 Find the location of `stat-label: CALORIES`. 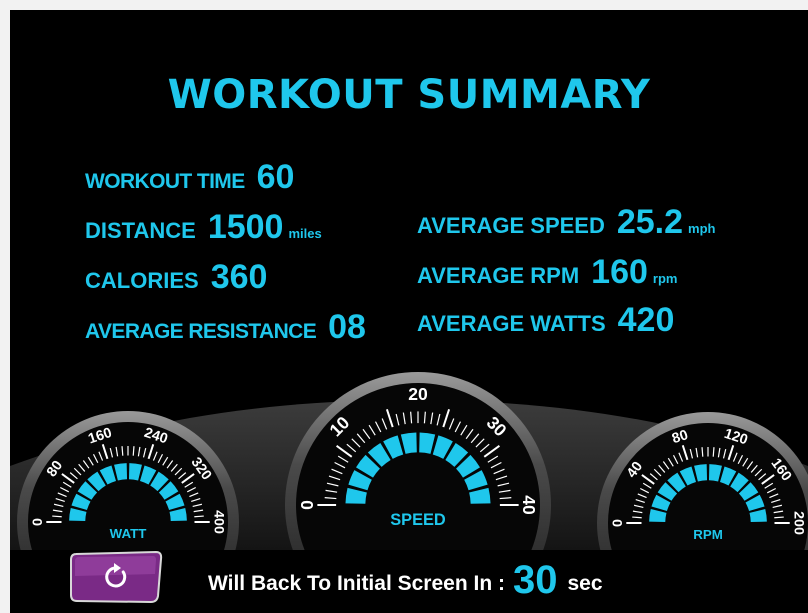

stat-label: CALORIES is located at coordinates (142, 280).